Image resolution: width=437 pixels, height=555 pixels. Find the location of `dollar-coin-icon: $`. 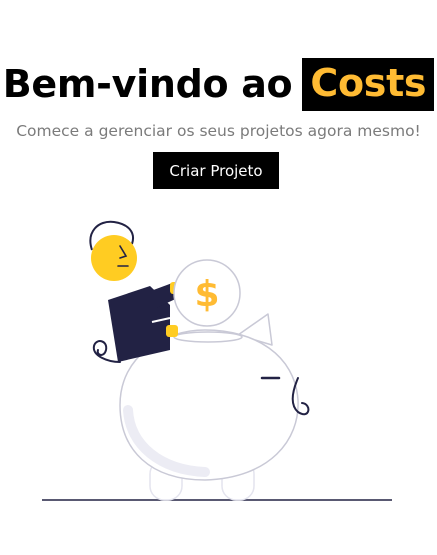

dollar-coin-icon: $ is located at coordinates (207, 293).